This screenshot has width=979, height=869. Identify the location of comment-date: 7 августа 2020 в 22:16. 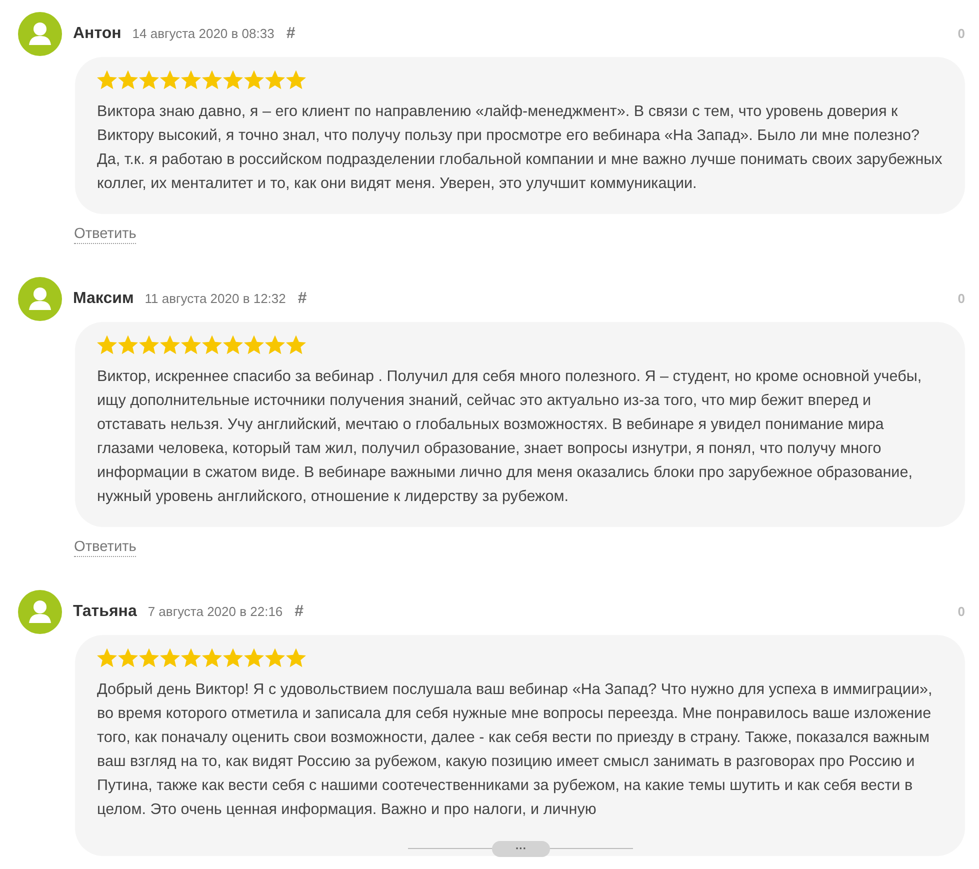
(215, 612).